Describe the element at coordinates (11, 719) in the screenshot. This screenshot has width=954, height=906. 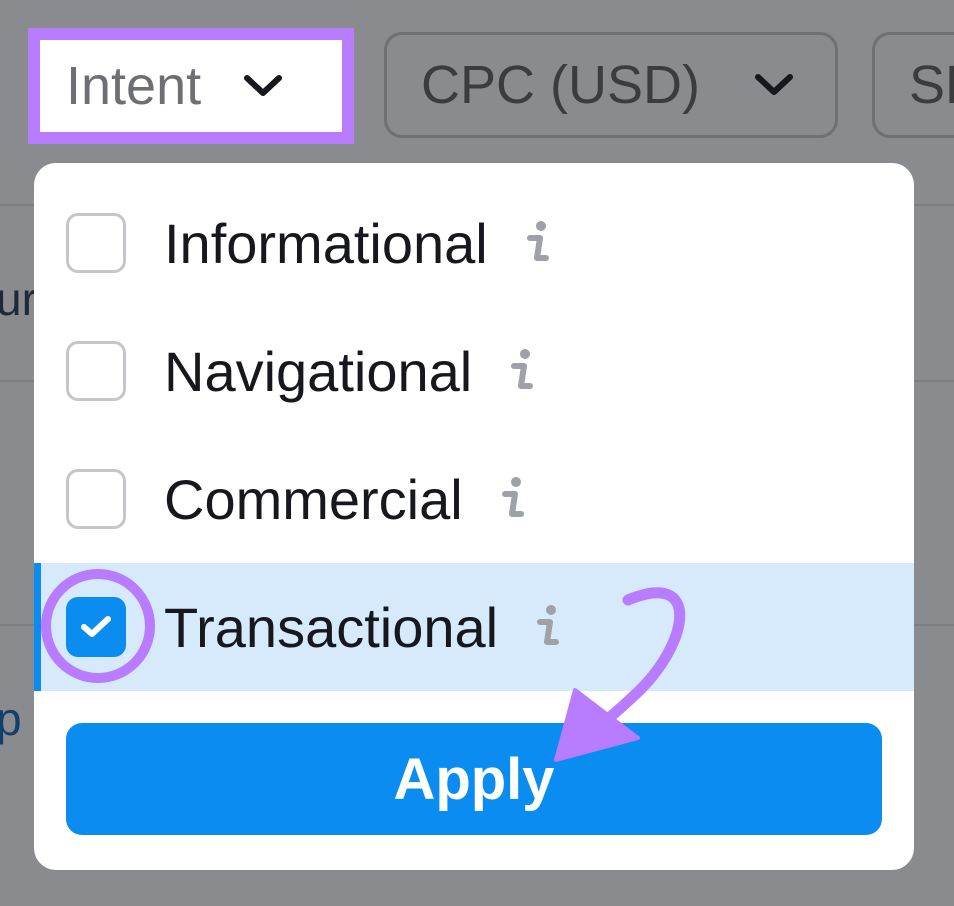
I see `background-link-fragment: p` at that location.